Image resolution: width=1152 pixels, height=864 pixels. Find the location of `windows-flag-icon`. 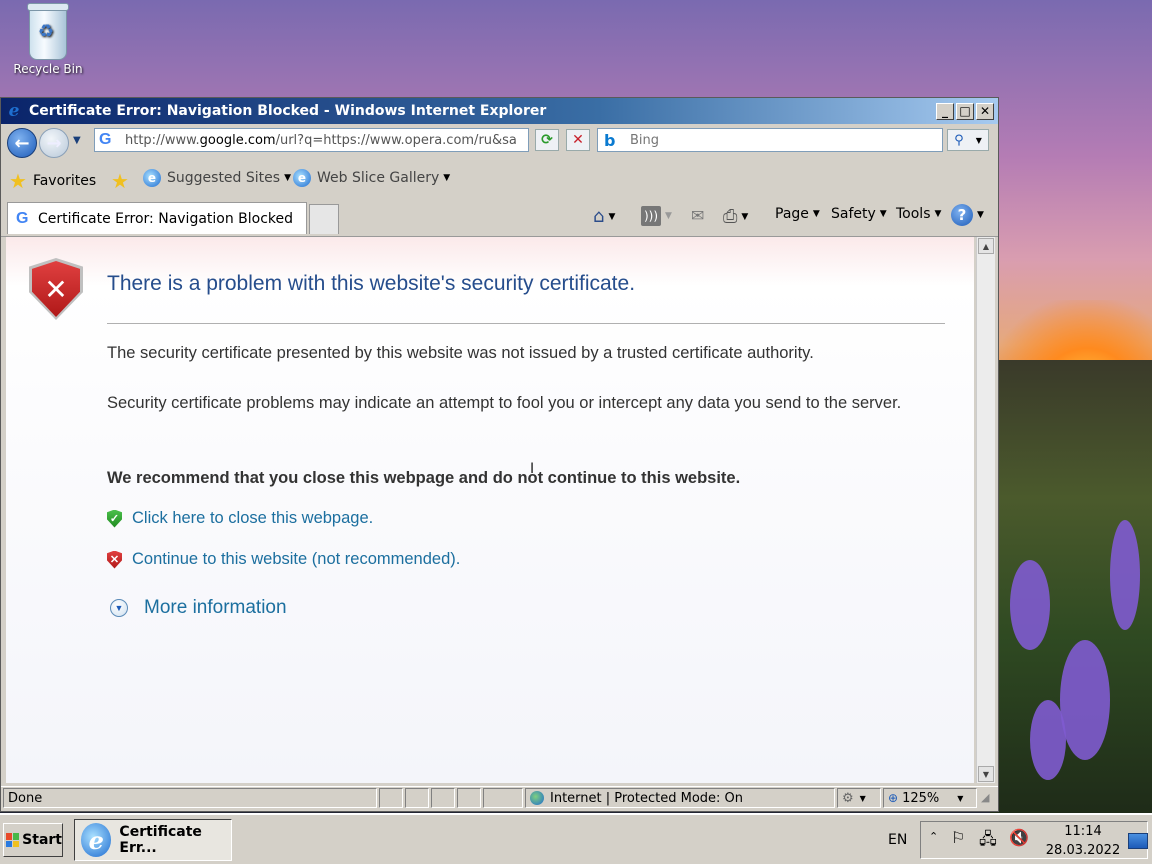

windows-flag-icon is located at coordinates (13, 840).